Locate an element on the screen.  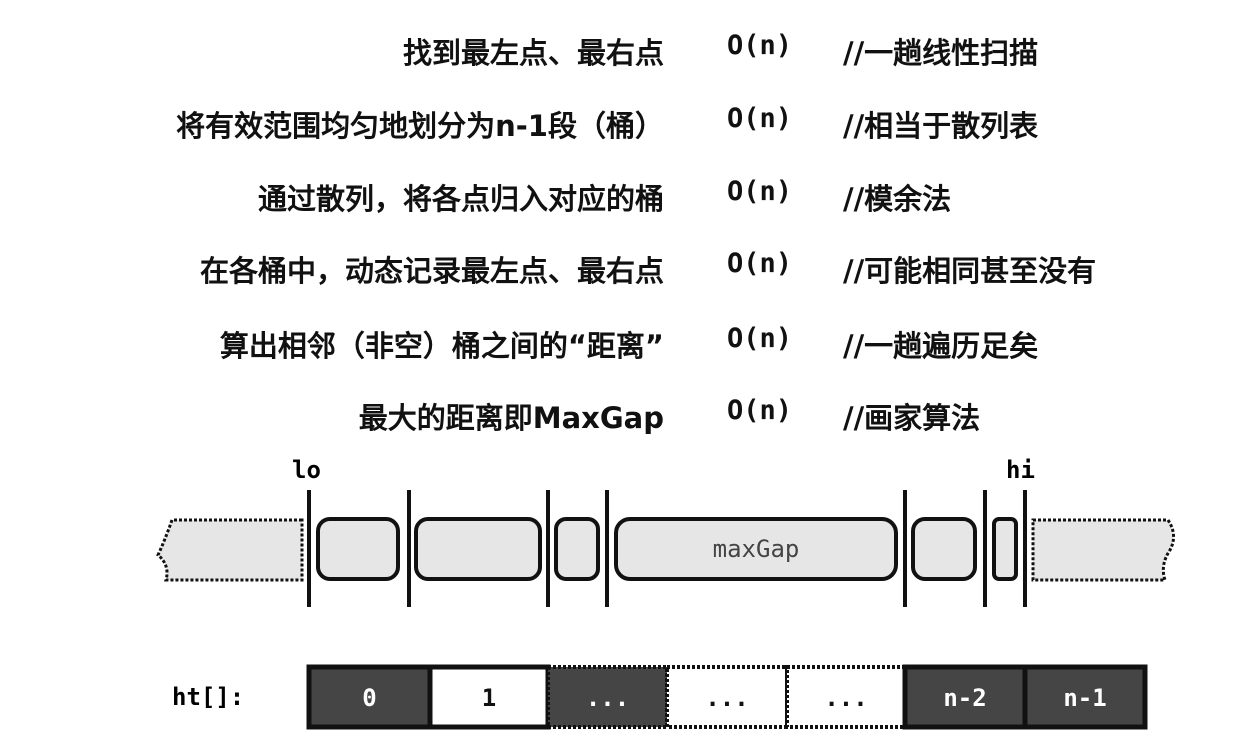
max-gap-label: maxGap is located at coordinates (756, 549).